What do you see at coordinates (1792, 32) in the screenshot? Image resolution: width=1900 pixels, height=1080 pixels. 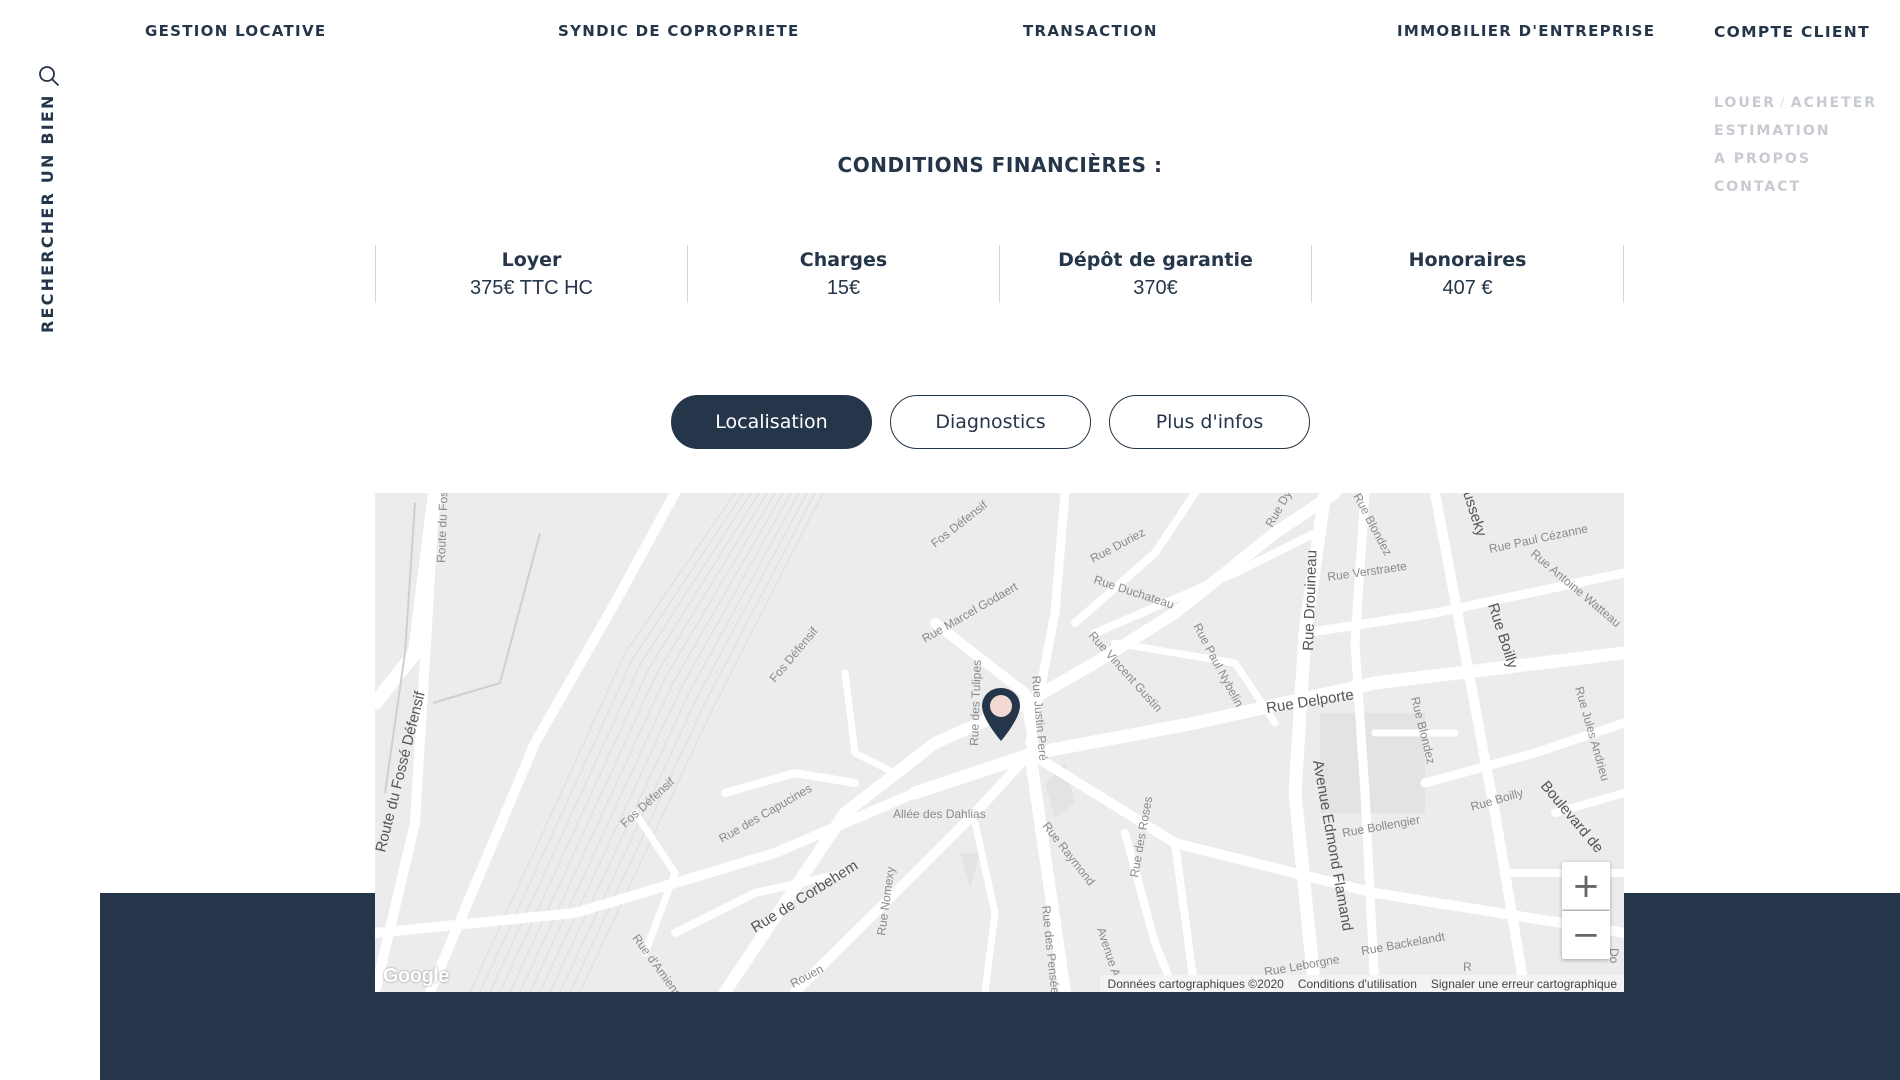 I see `nav-compte-client: COMPTE CLIENT` at bounding box center [1792, 32].